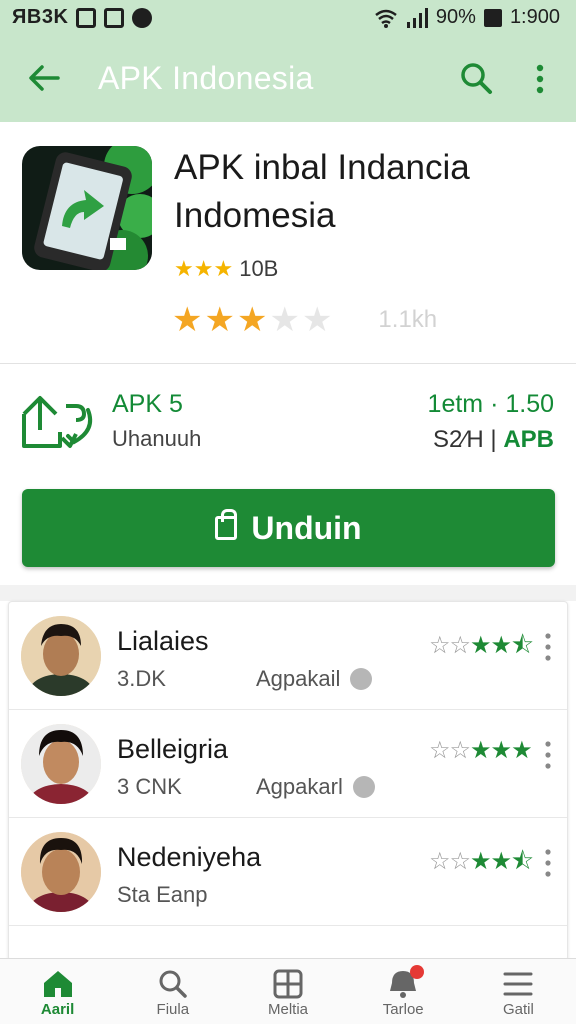 The image size is (576, 1024). I want to click on review-stars: ☆☆★★★, so click(481, 750).